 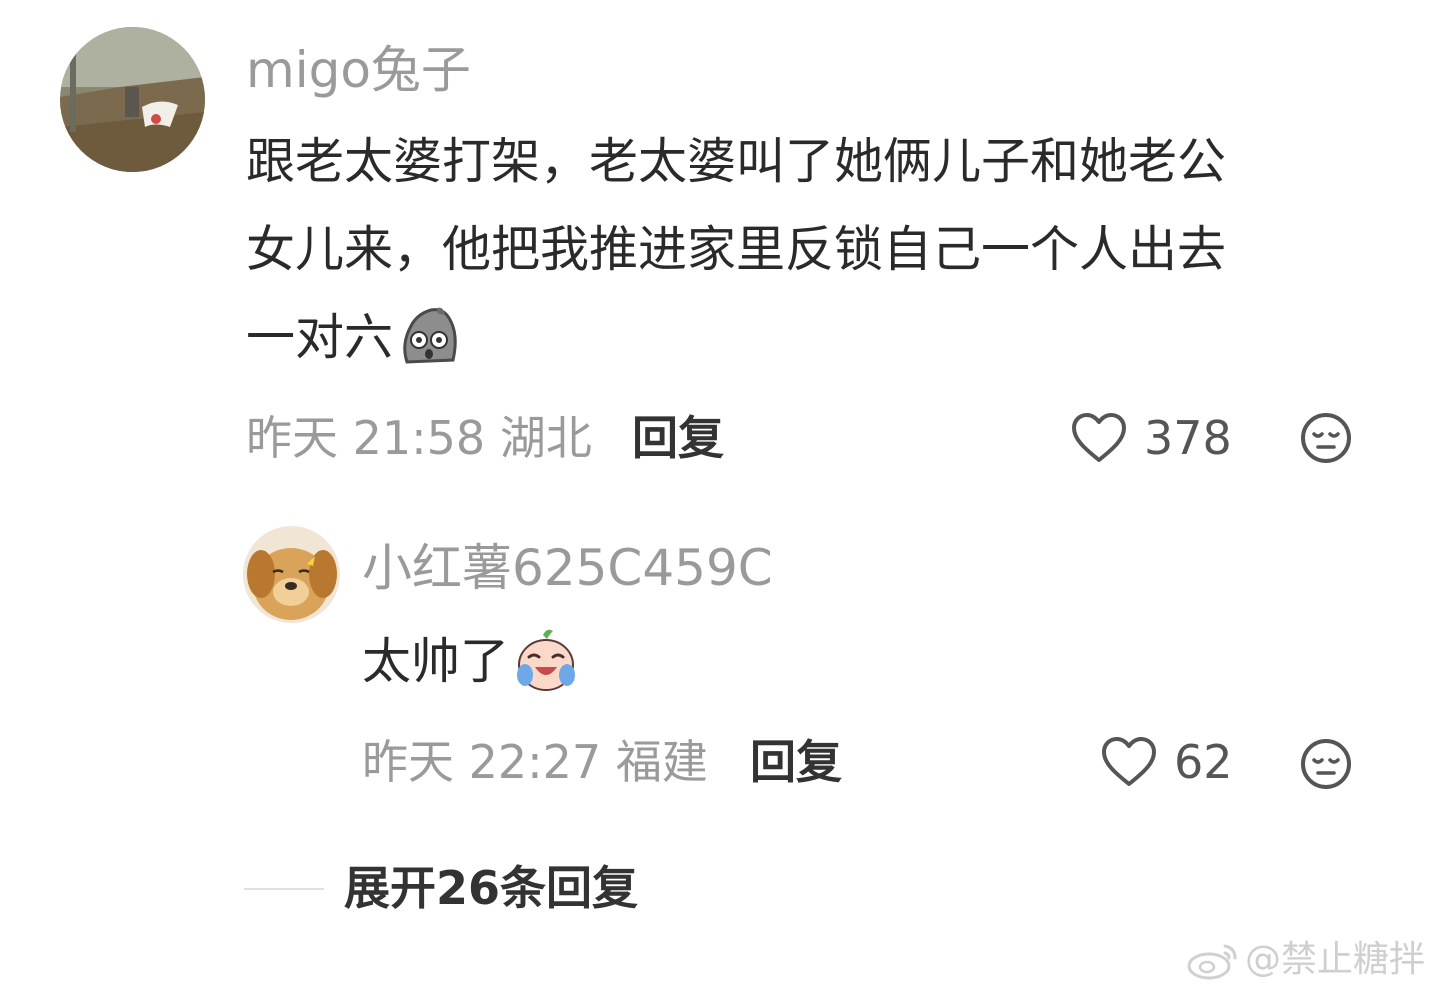 I want to click on watermark: @禁止糖拌, so click(x=1305, y=960).